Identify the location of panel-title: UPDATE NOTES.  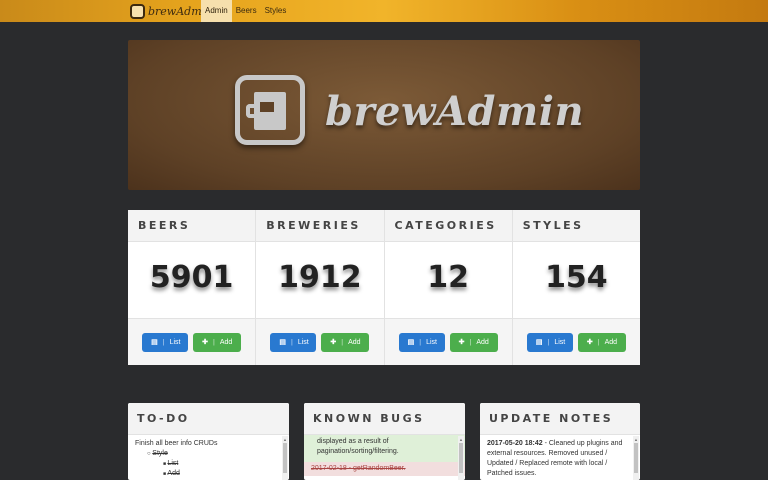
(560, 419).